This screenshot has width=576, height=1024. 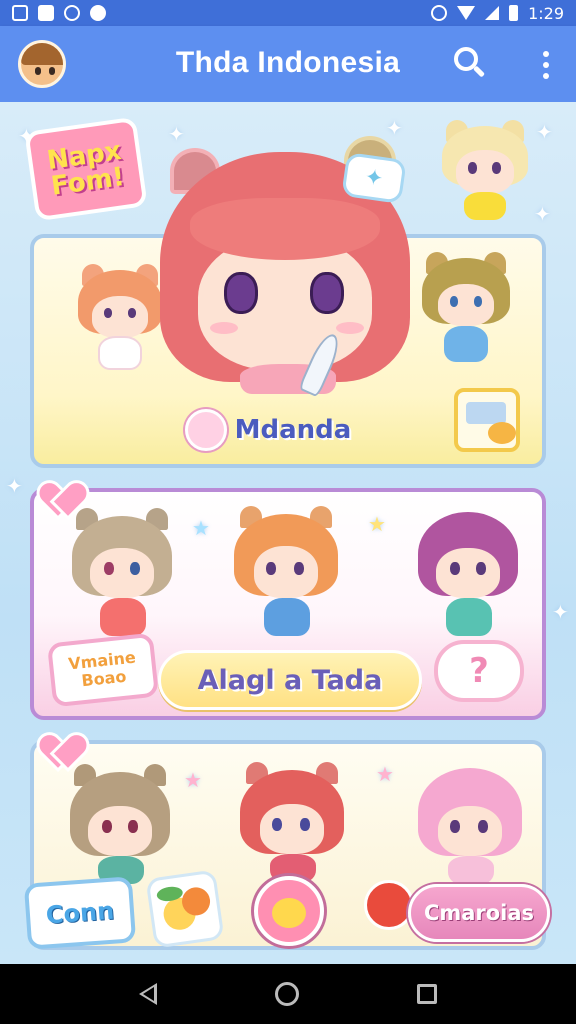 I want to click on recent-apps-icon, so click(x=427, y=994).